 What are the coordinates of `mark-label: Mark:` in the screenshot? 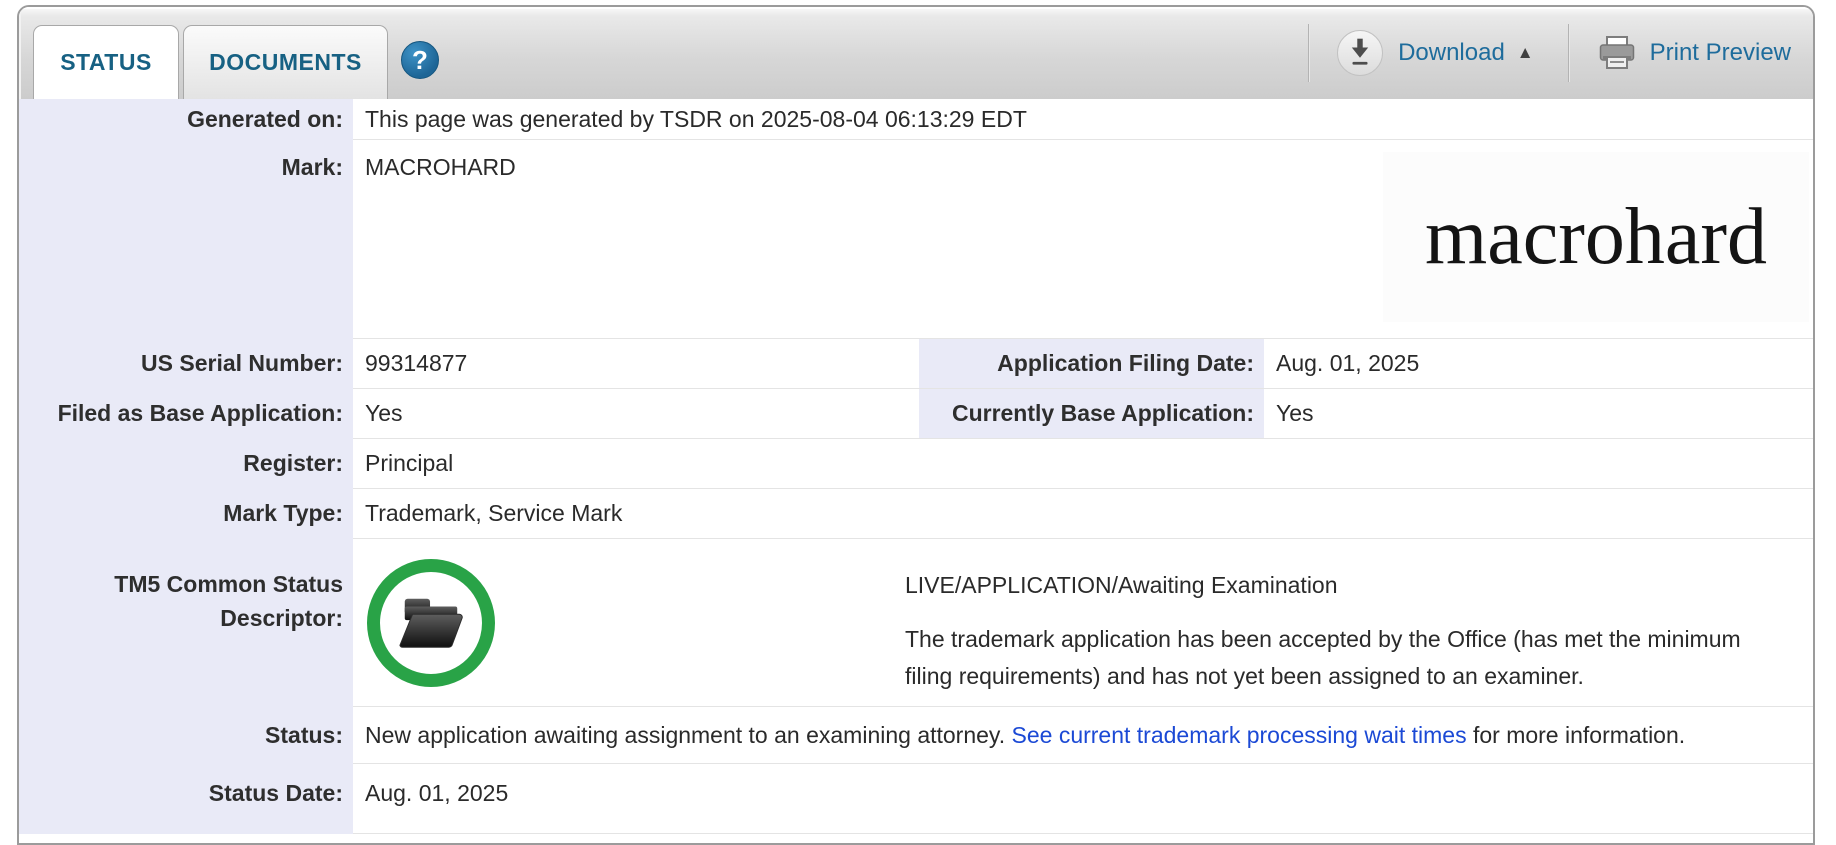 It's located at (186, 239).